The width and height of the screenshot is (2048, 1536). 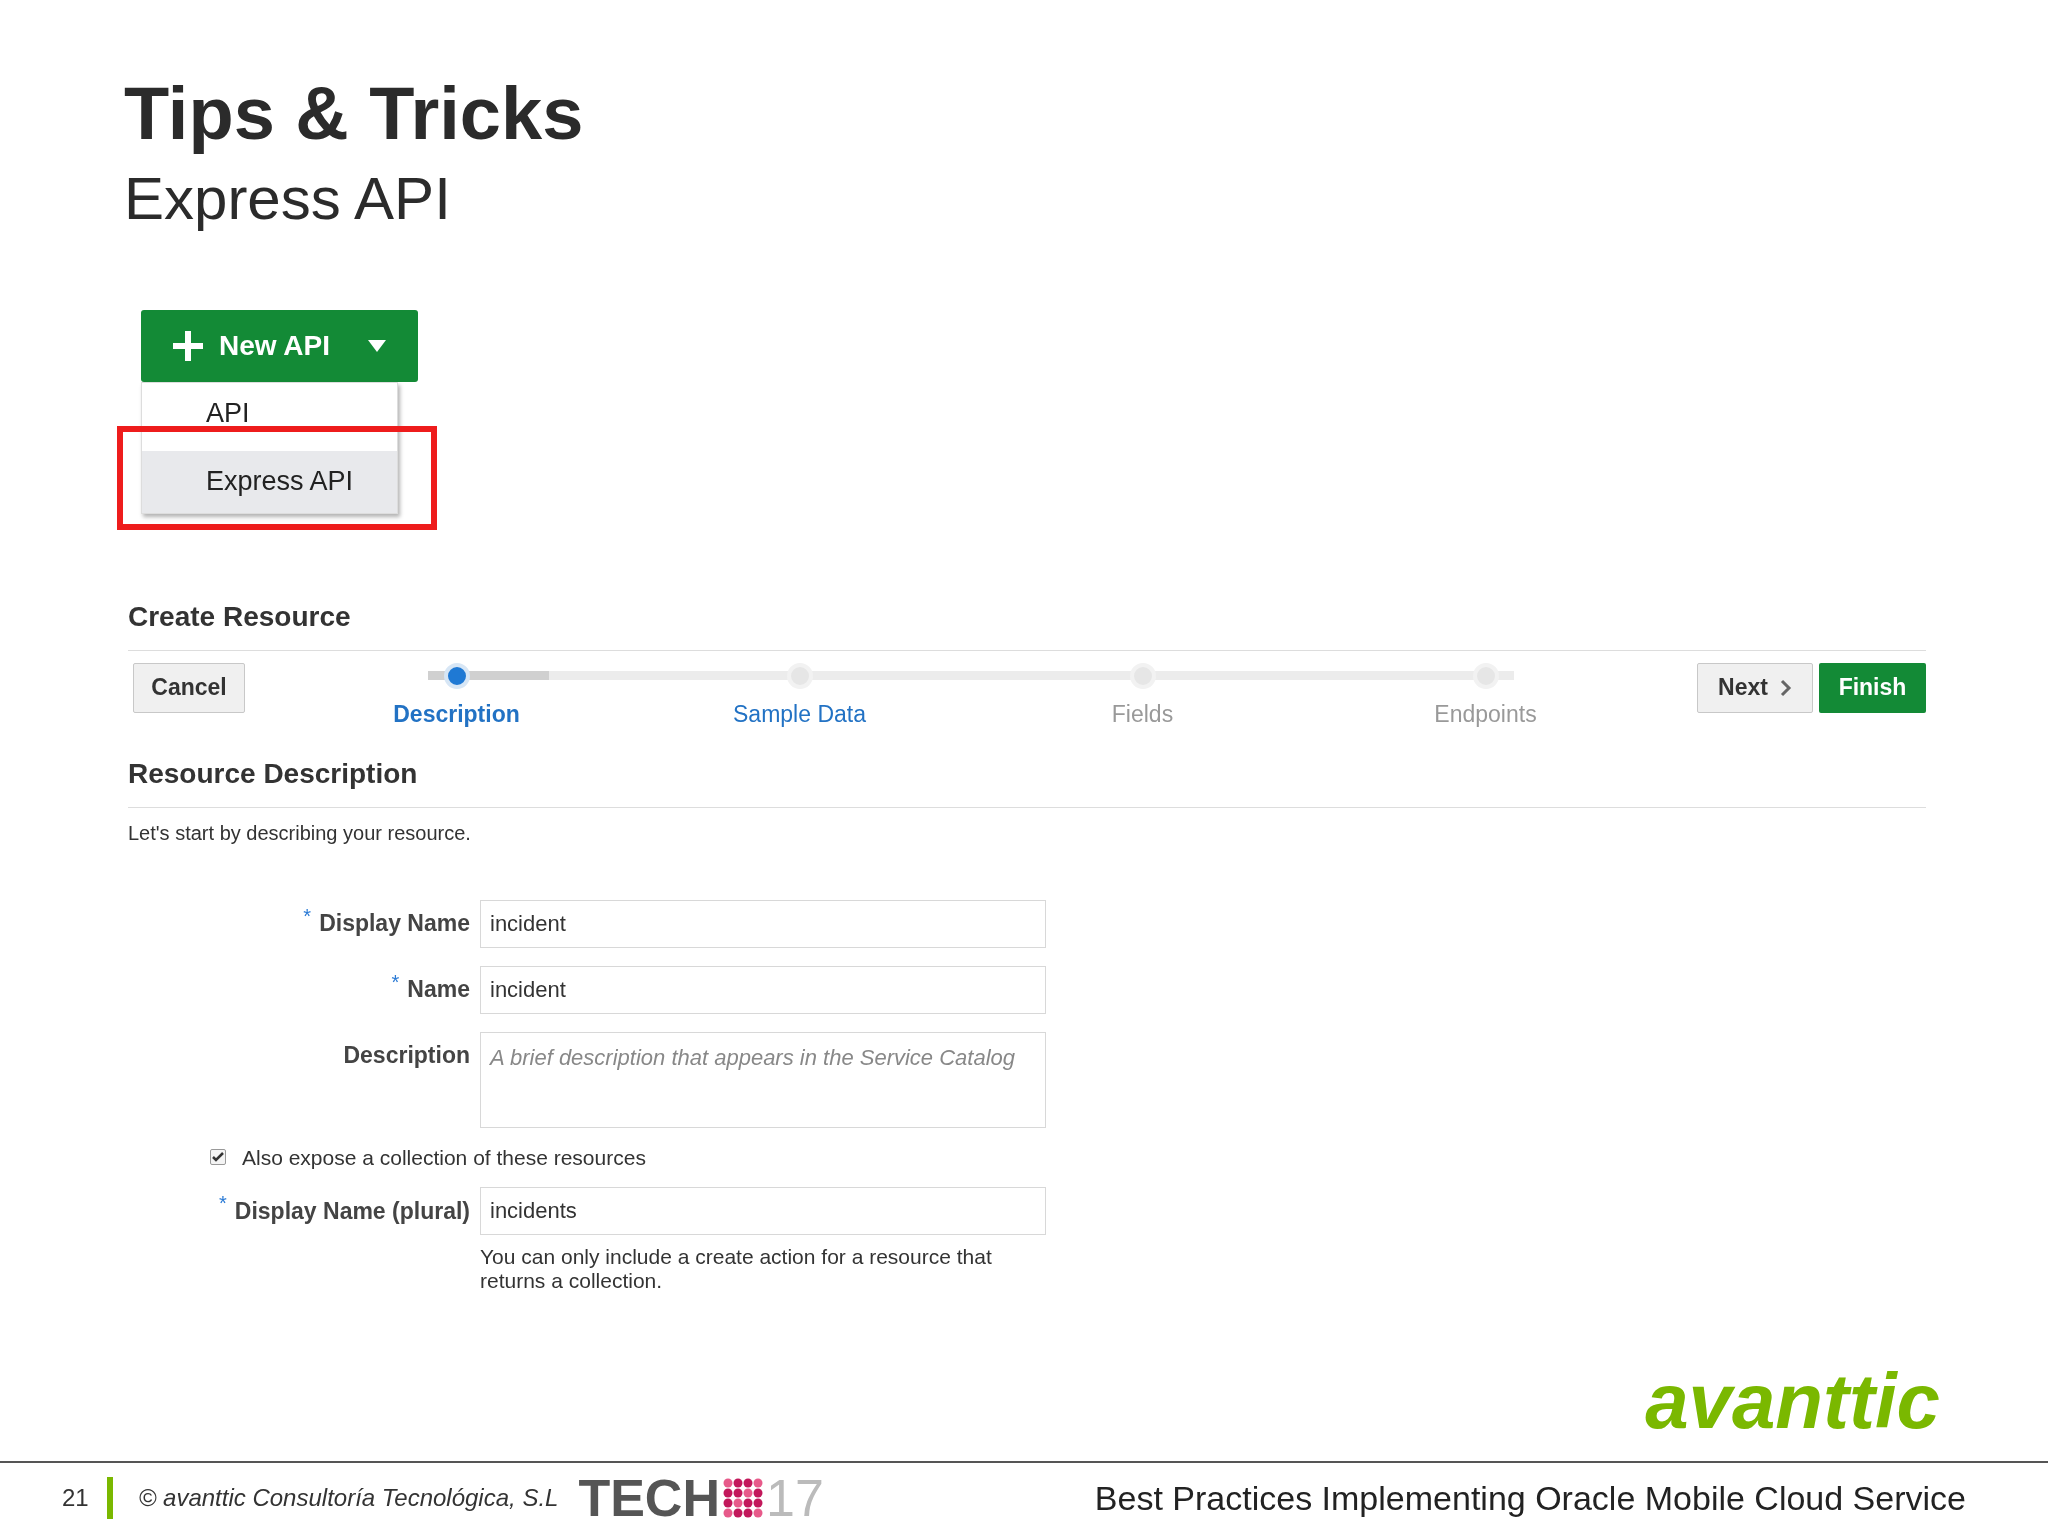 What do you see at coordinates (279, 345) in the screenshot?
I see `new-api-button: New API` at bounding box center [279, 345].